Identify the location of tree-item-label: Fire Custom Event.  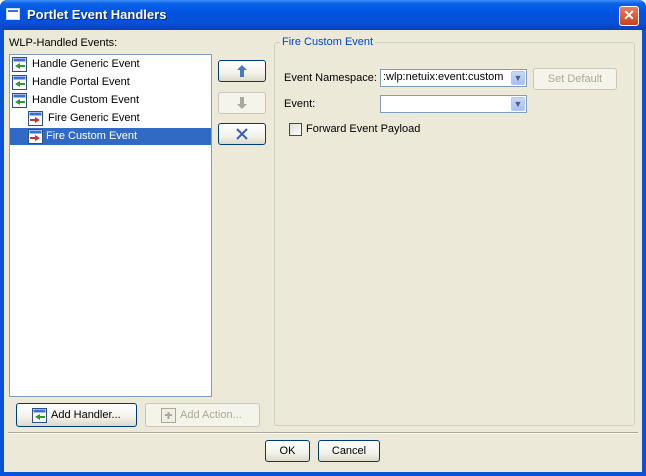
(92, 136).